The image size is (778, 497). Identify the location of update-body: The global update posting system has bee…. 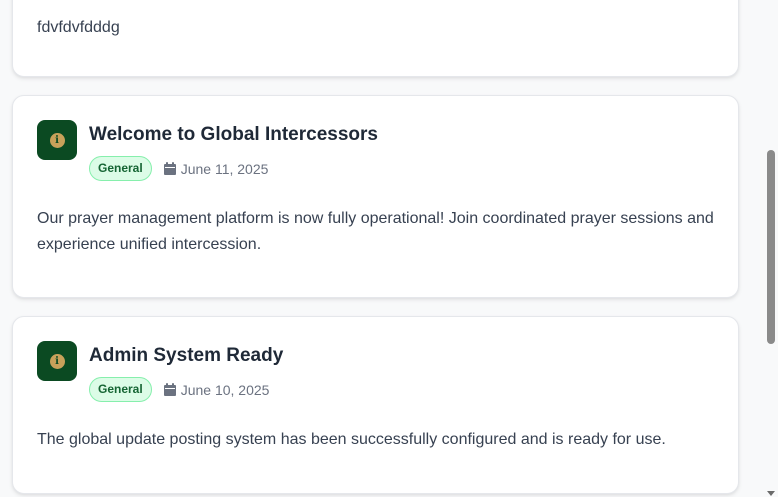
(351, 439).